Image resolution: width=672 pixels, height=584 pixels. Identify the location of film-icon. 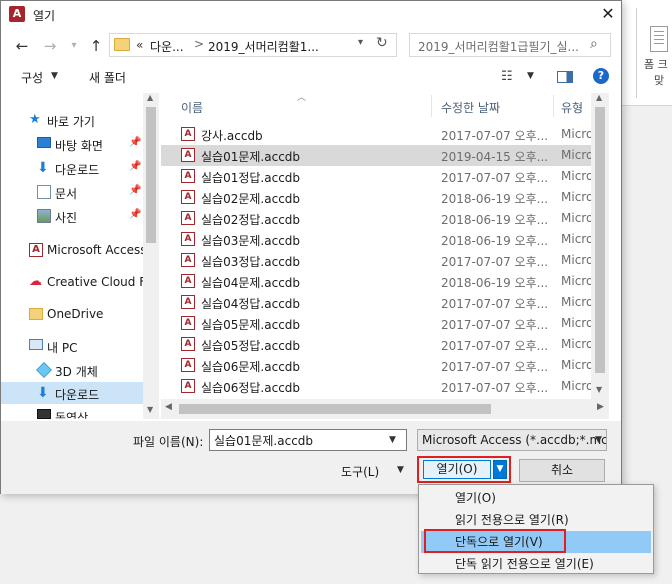
(44, 414).